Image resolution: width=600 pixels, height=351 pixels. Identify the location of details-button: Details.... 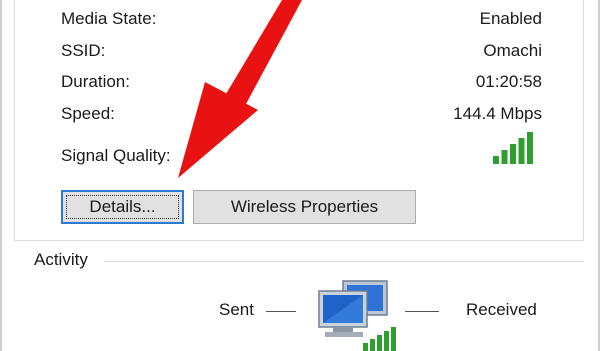
(122, 207).